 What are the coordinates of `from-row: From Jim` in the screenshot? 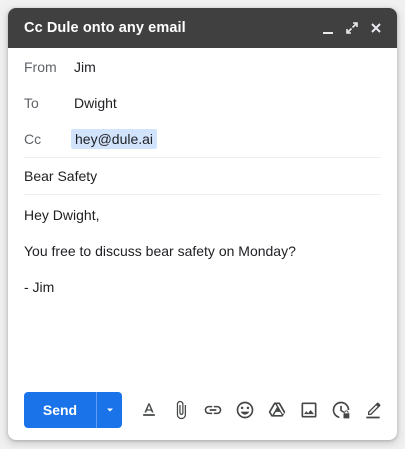 It's located at (202, 67).